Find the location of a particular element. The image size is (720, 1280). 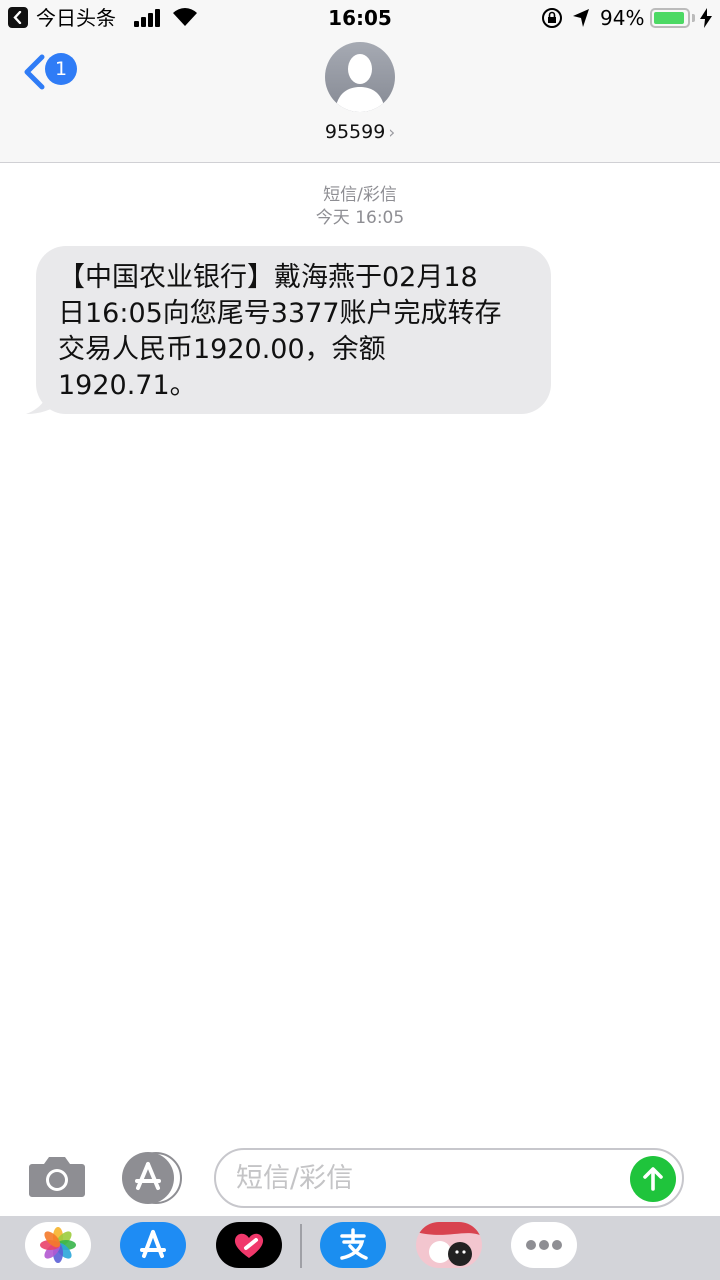

battery-tip is located at coordinates (693, 18).